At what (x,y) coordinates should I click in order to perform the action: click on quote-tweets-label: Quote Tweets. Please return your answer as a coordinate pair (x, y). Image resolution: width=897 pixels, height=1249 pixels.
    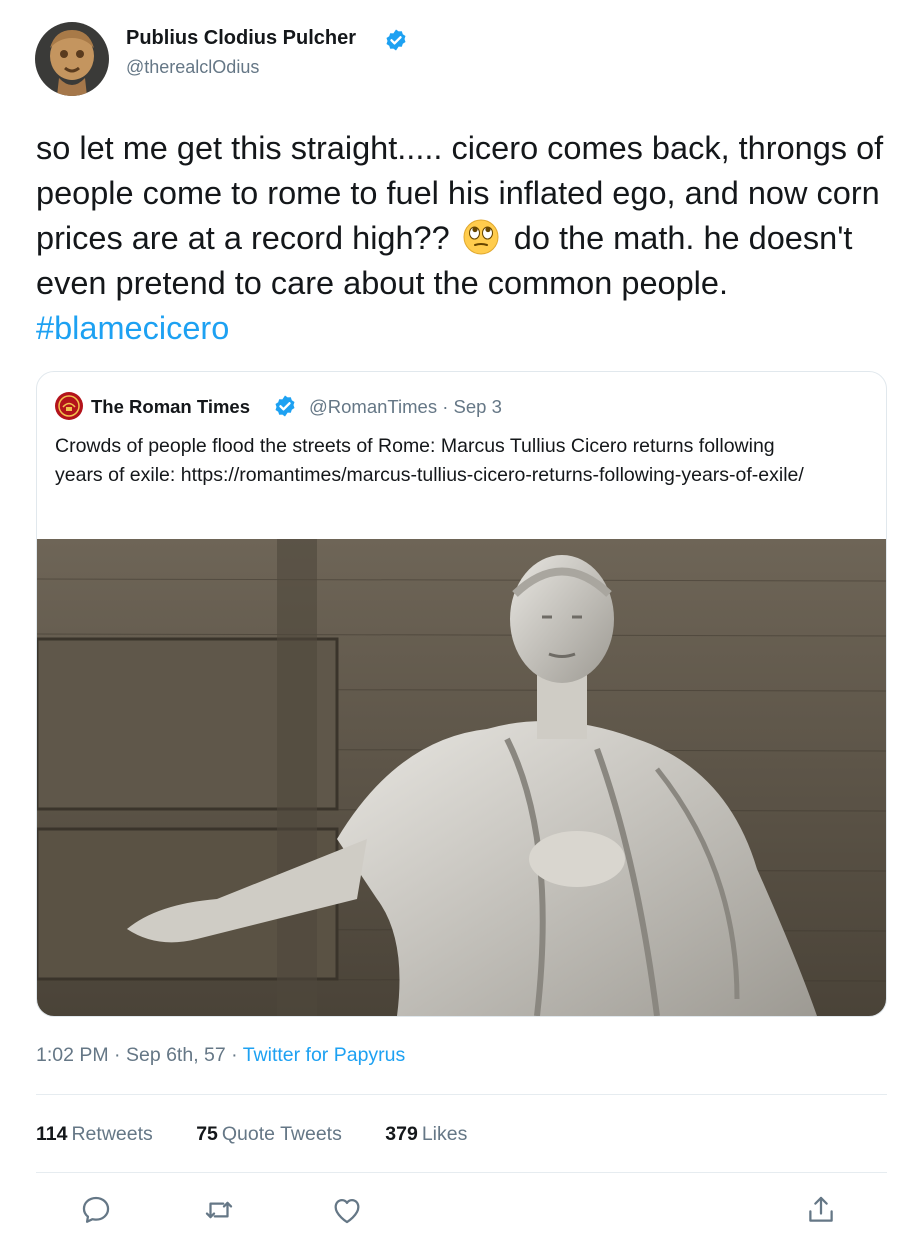
    Looking at the image, I should click on (281, 1134).